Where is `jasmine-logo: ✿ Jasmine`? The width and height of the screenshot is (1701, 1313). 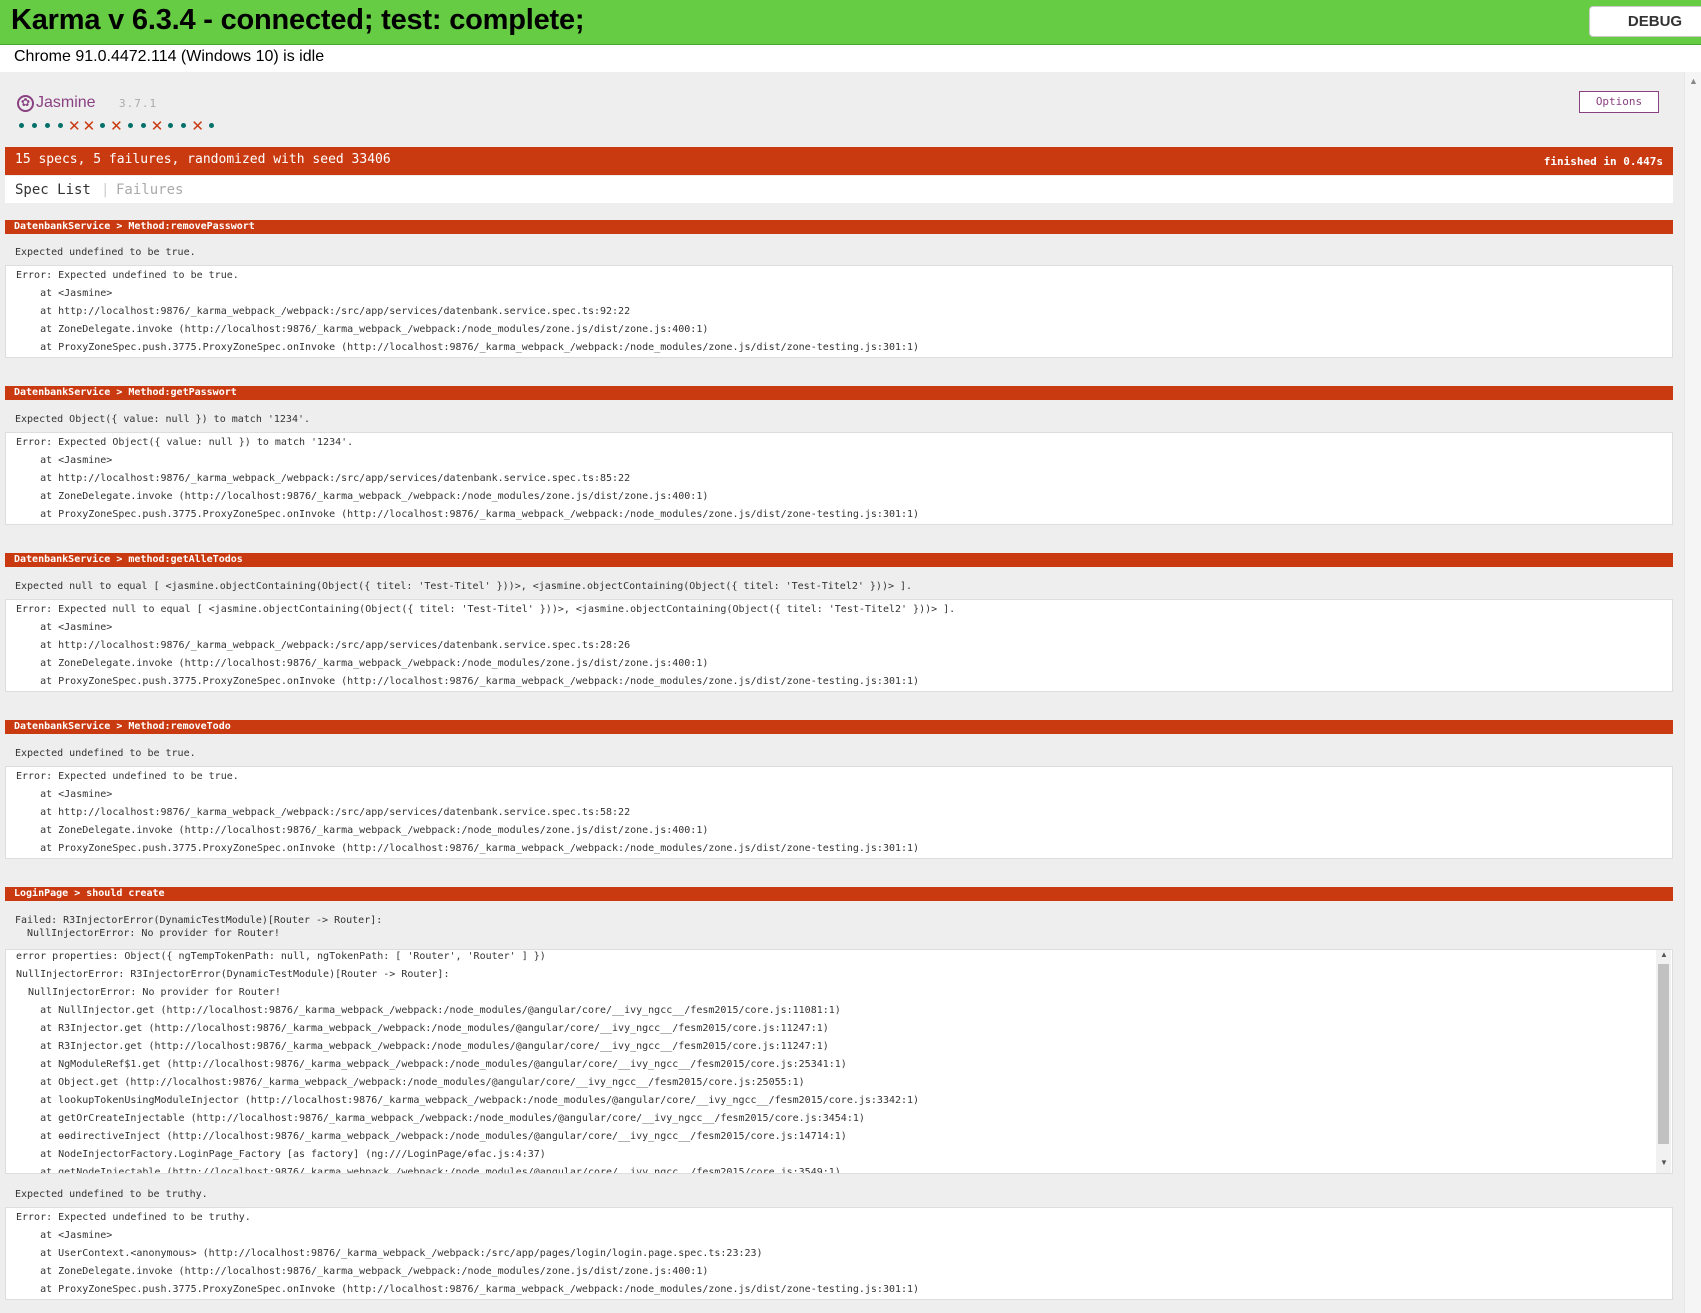 jasmine-logo: ✿ Jasmine is located at coordinates (56, 103).